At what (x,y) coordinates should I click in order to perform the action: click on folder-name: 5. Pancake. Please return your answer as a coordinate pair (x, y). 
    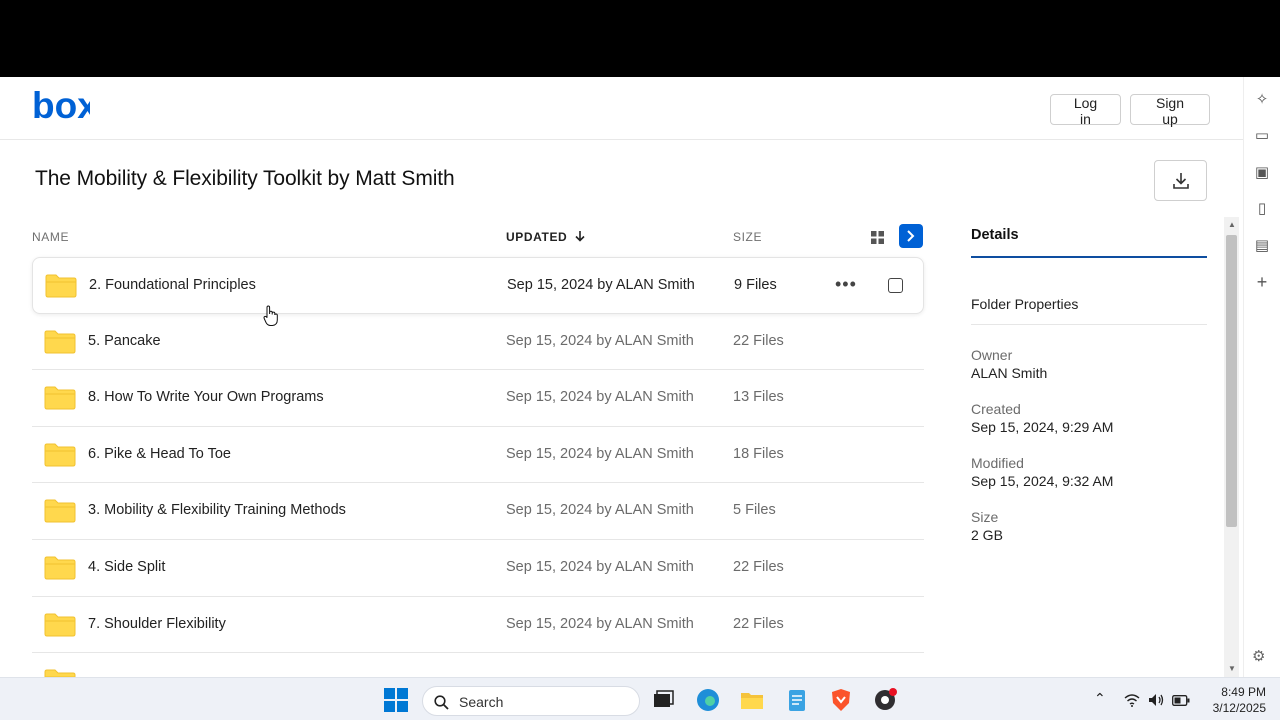
    Looking at the image, I should click on (124, 341).